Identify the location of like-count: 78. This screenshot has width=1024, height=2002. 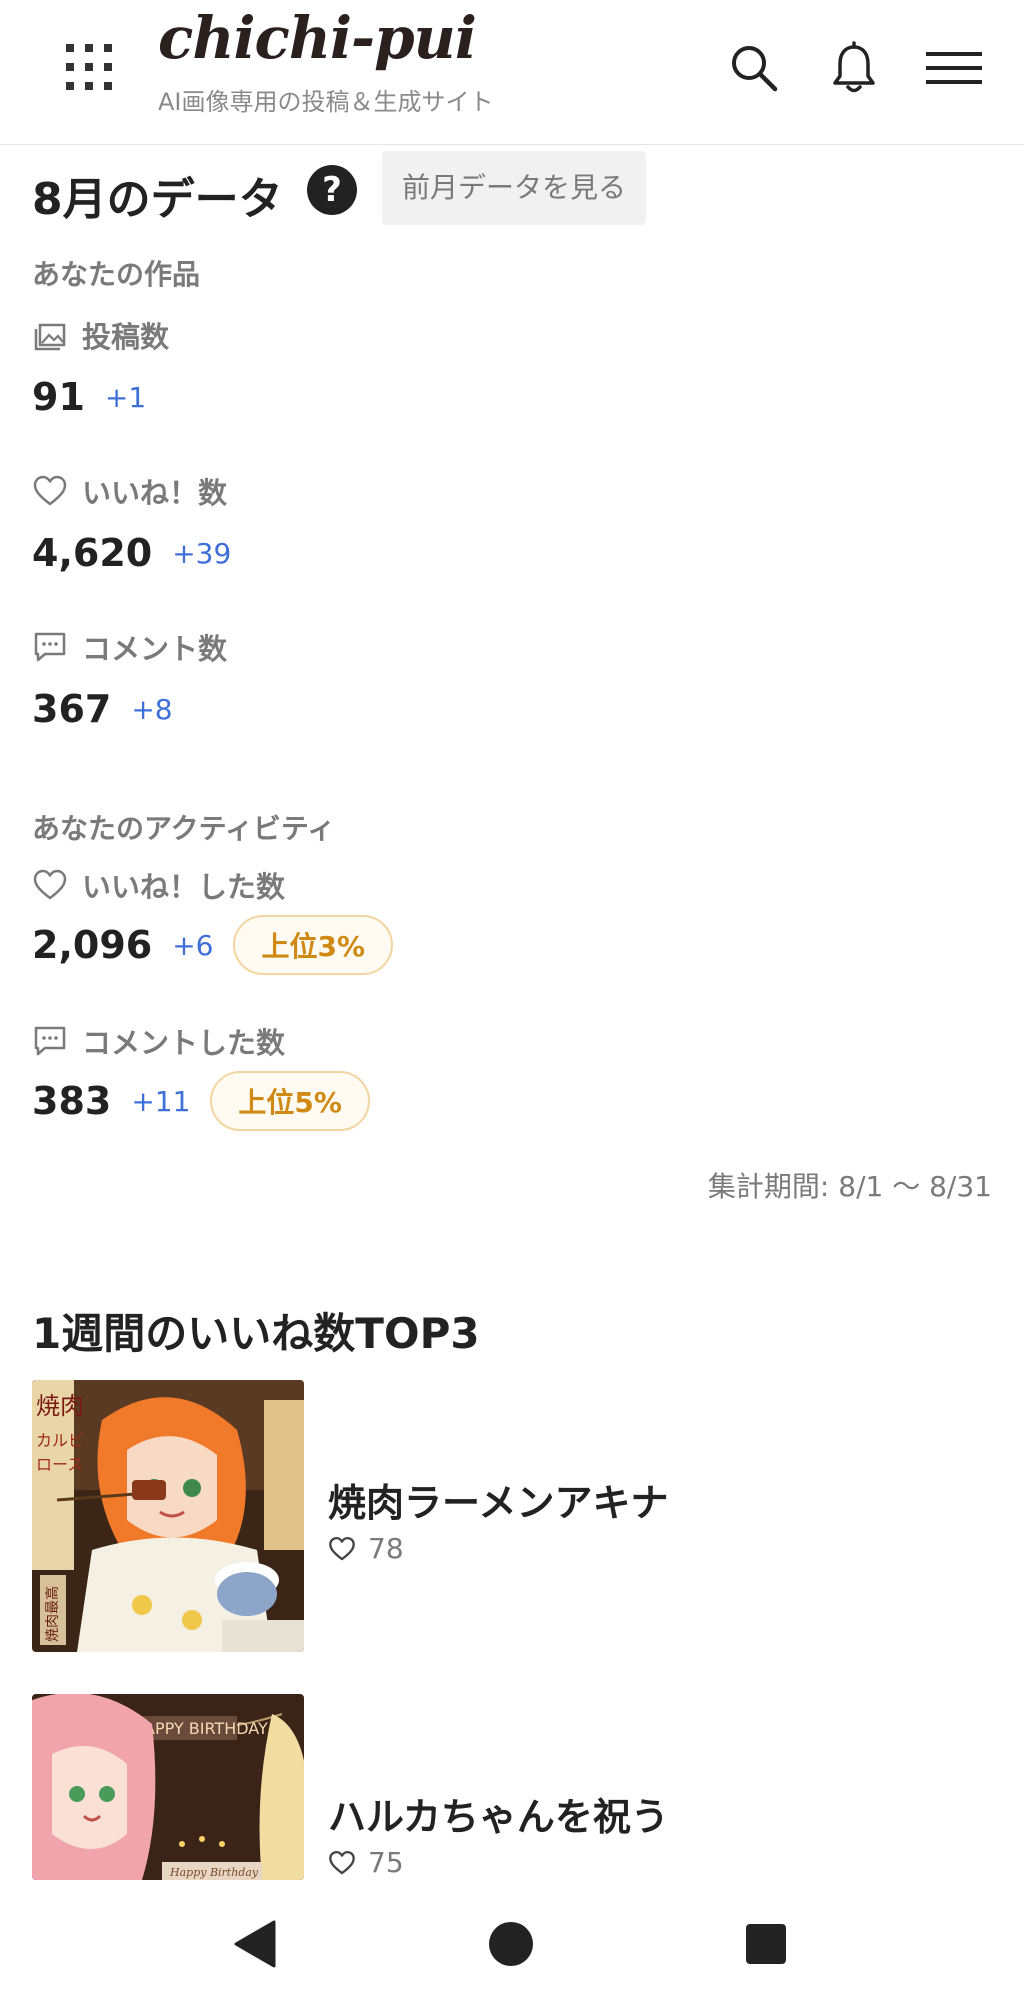
(386, 1548).